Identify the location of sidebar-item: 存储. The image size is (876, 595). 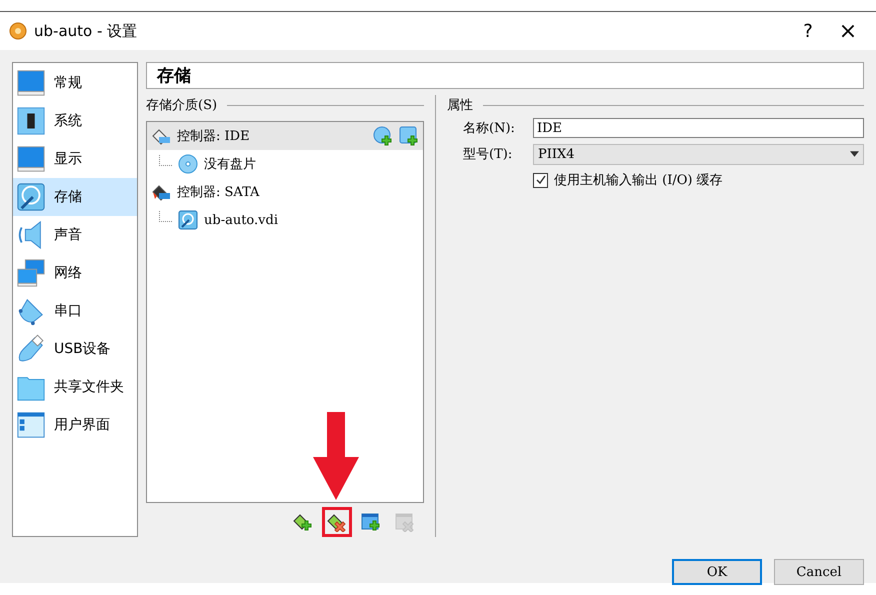
(75, 197).